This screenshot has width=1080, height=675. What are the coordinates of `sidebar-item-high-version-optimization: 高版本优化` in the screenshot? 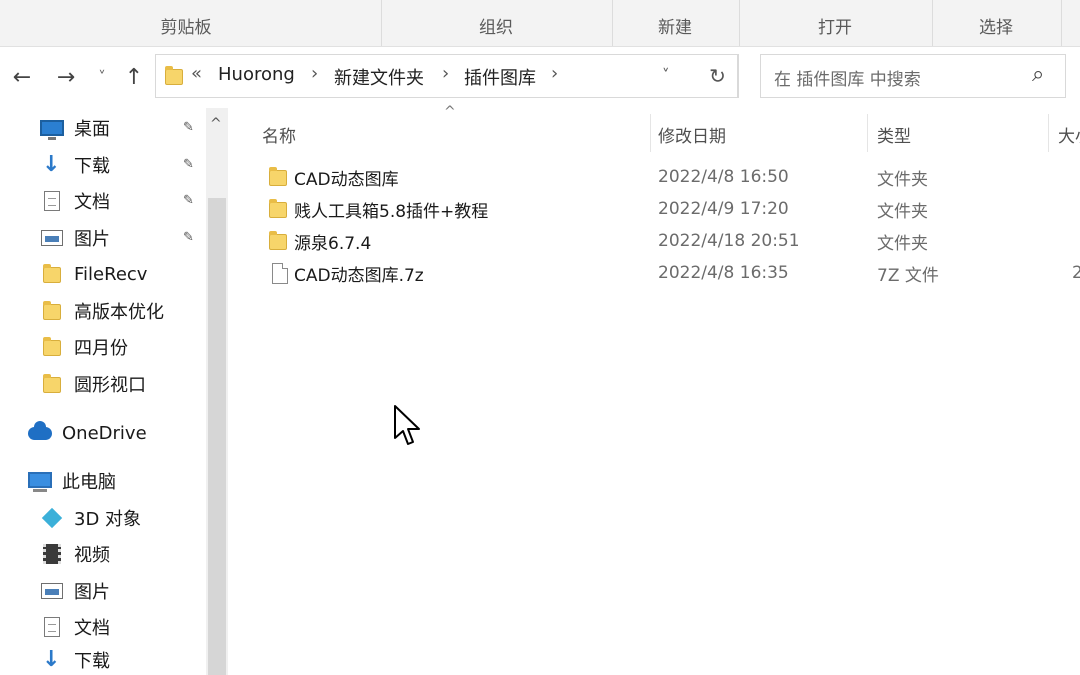 It's located at (102, 311).